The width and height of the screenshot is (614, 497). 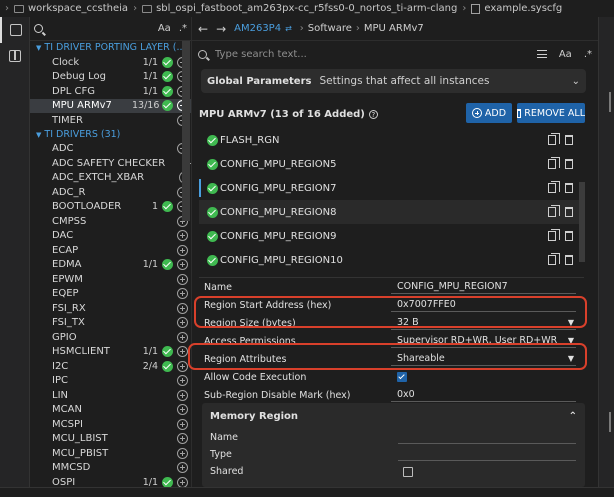 What do you see at coordinates (221, 29) in the screenshot?
I see `forward-arrow-icon: →` at bounding box center [221, 29].